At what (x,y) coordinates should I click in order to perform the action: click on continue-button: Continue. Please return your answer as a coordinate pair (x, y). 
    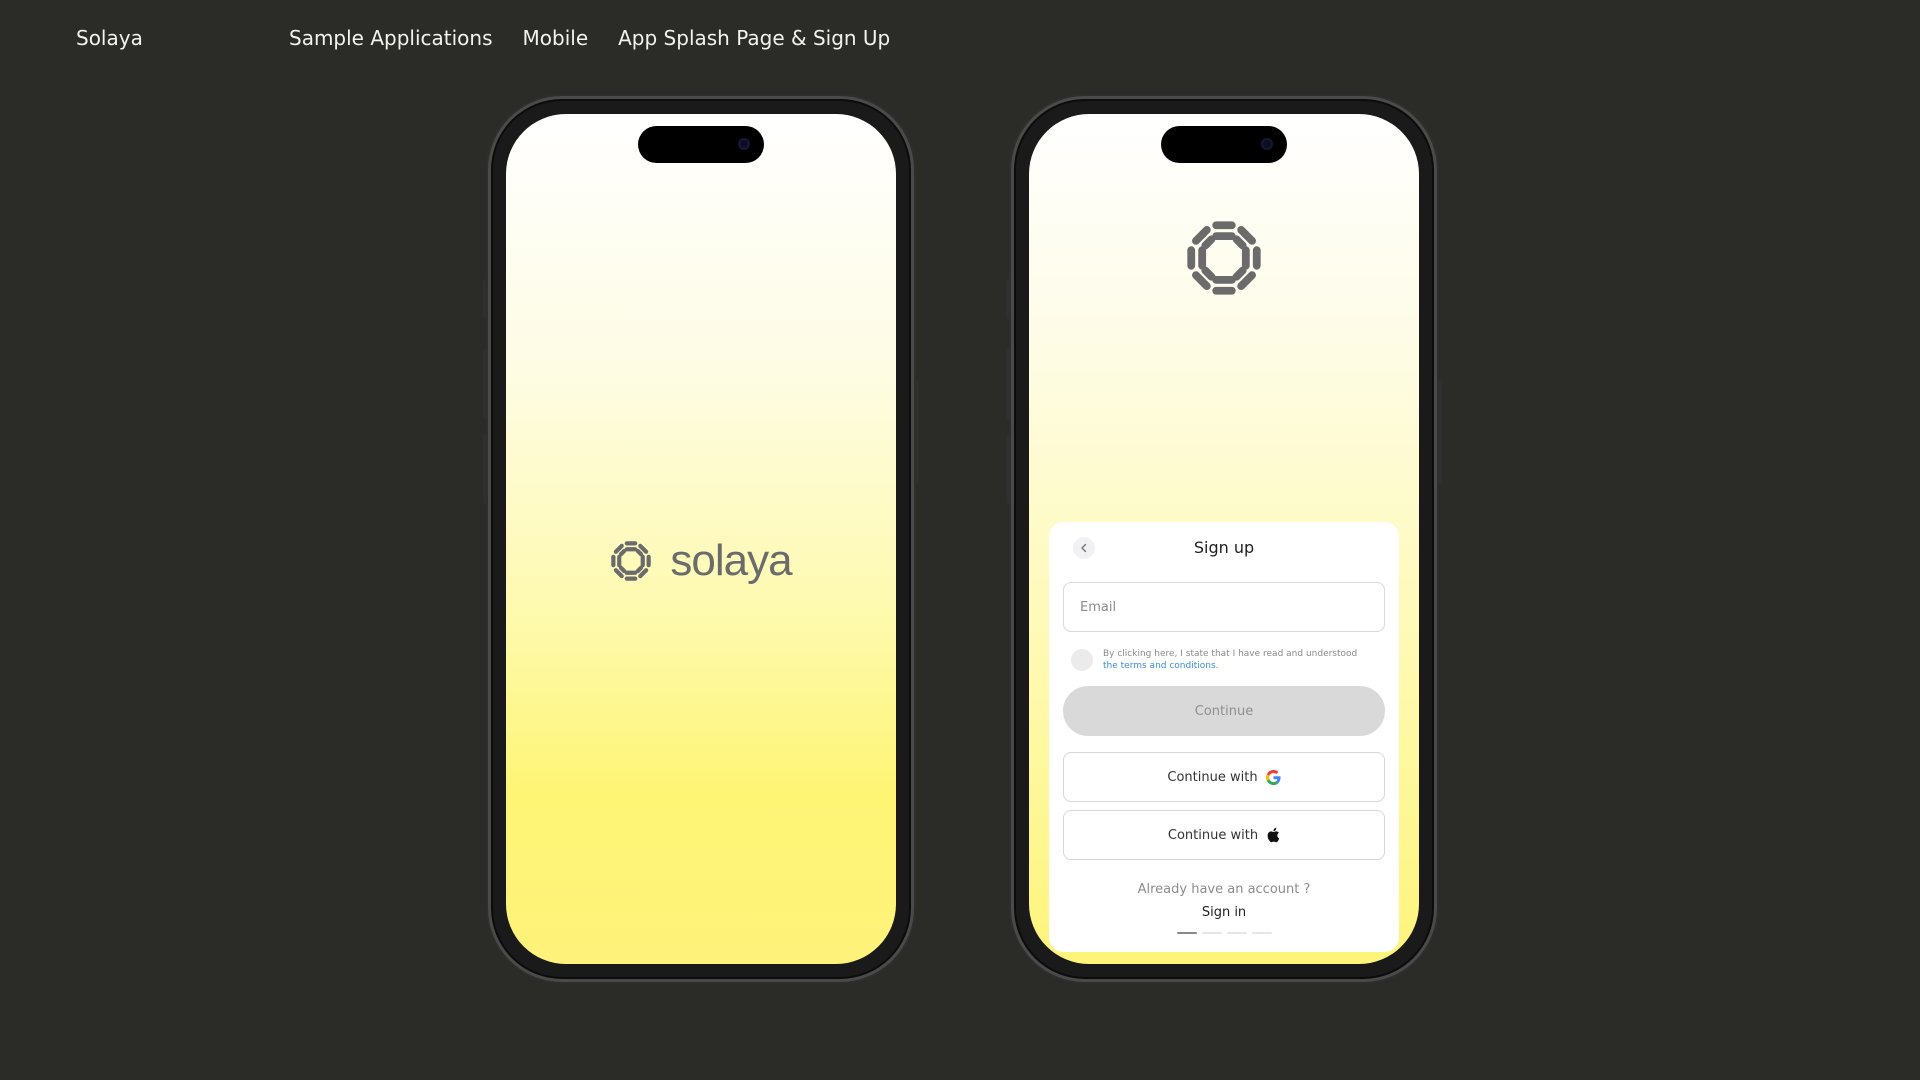
    Looking at the image, I should click on (1224, 711).